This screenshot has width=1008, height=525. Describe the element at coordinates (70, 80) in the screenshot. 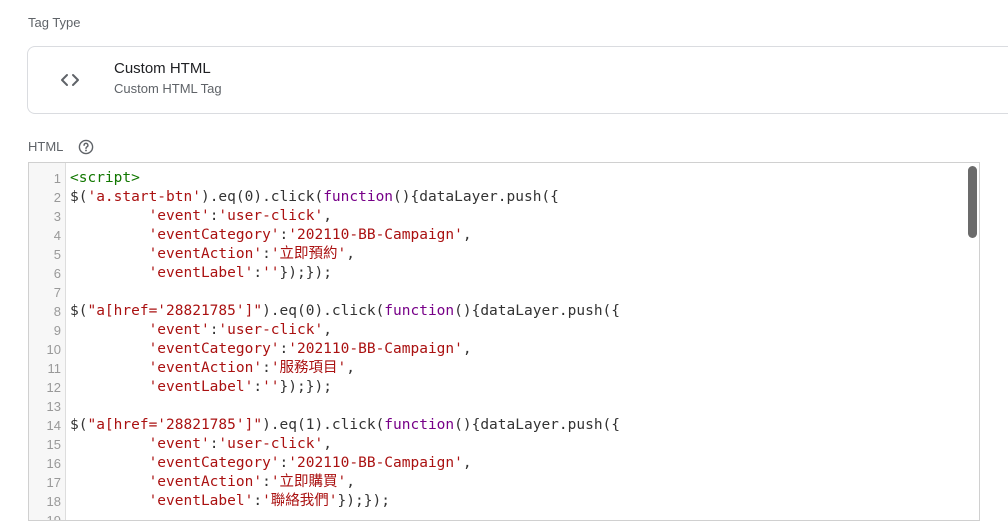

I see `code-brackets-icon` at that location.